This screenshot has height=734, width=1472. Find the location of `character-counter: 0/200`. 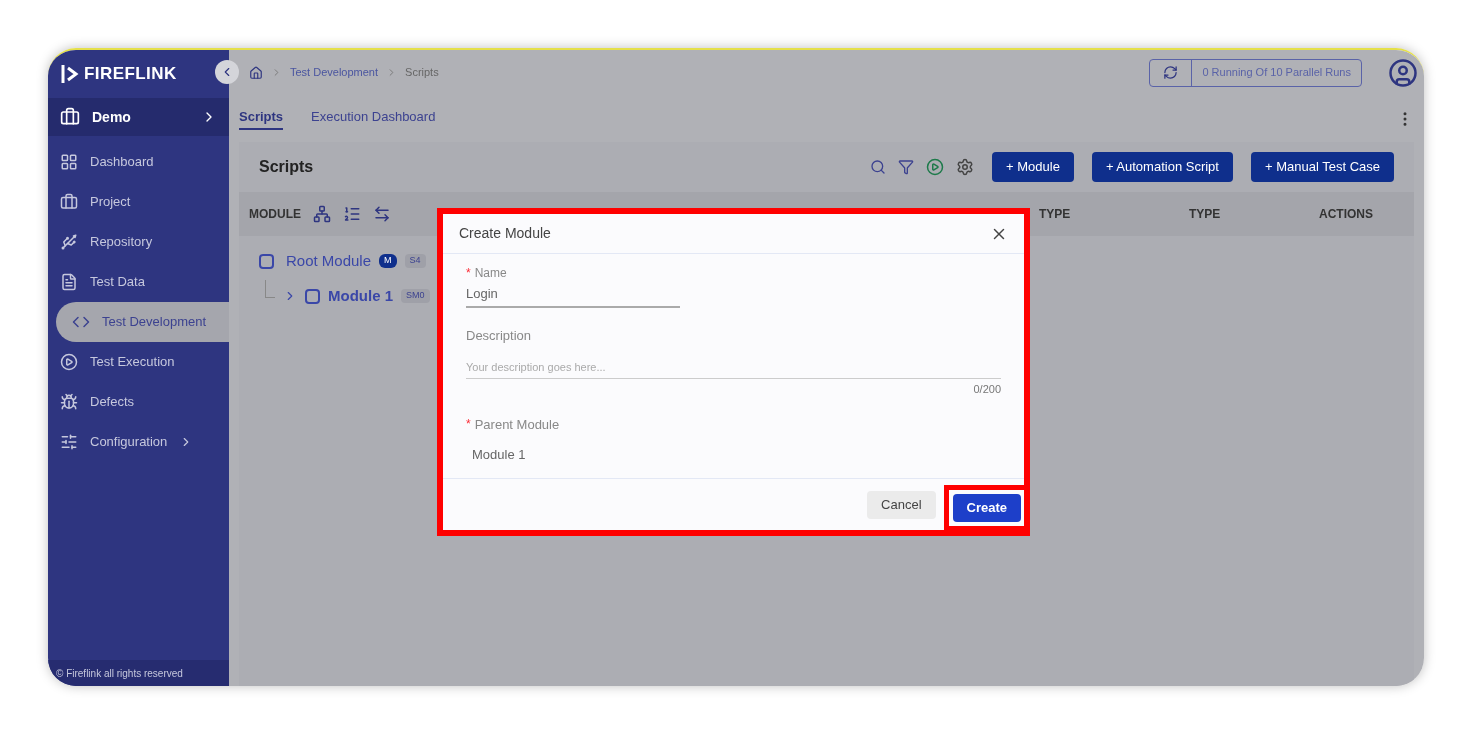

character-counter: 0/200 is located at coordinates (987, 389).